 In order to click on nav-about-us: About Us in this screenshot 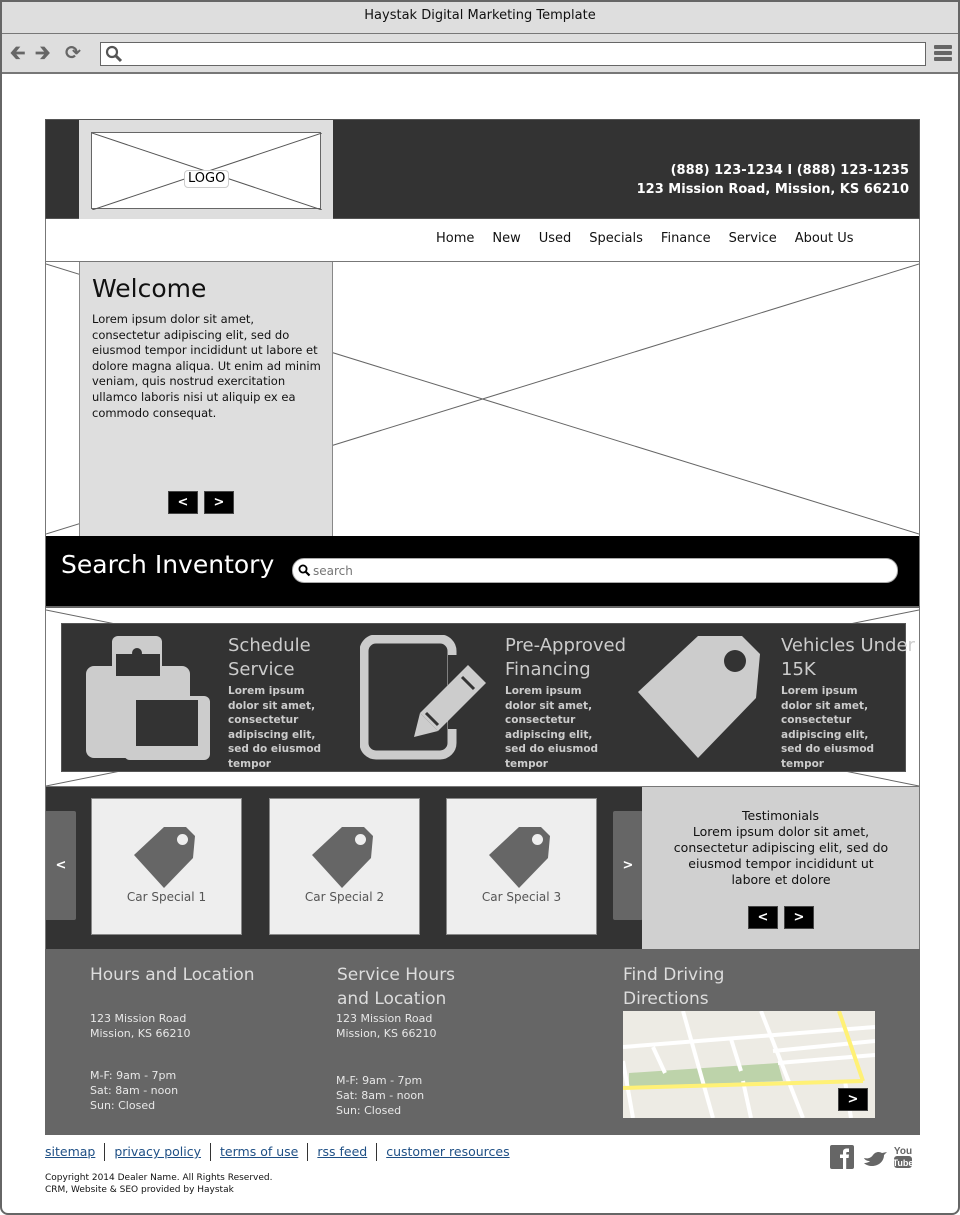, I will do `click(824, 238)`.